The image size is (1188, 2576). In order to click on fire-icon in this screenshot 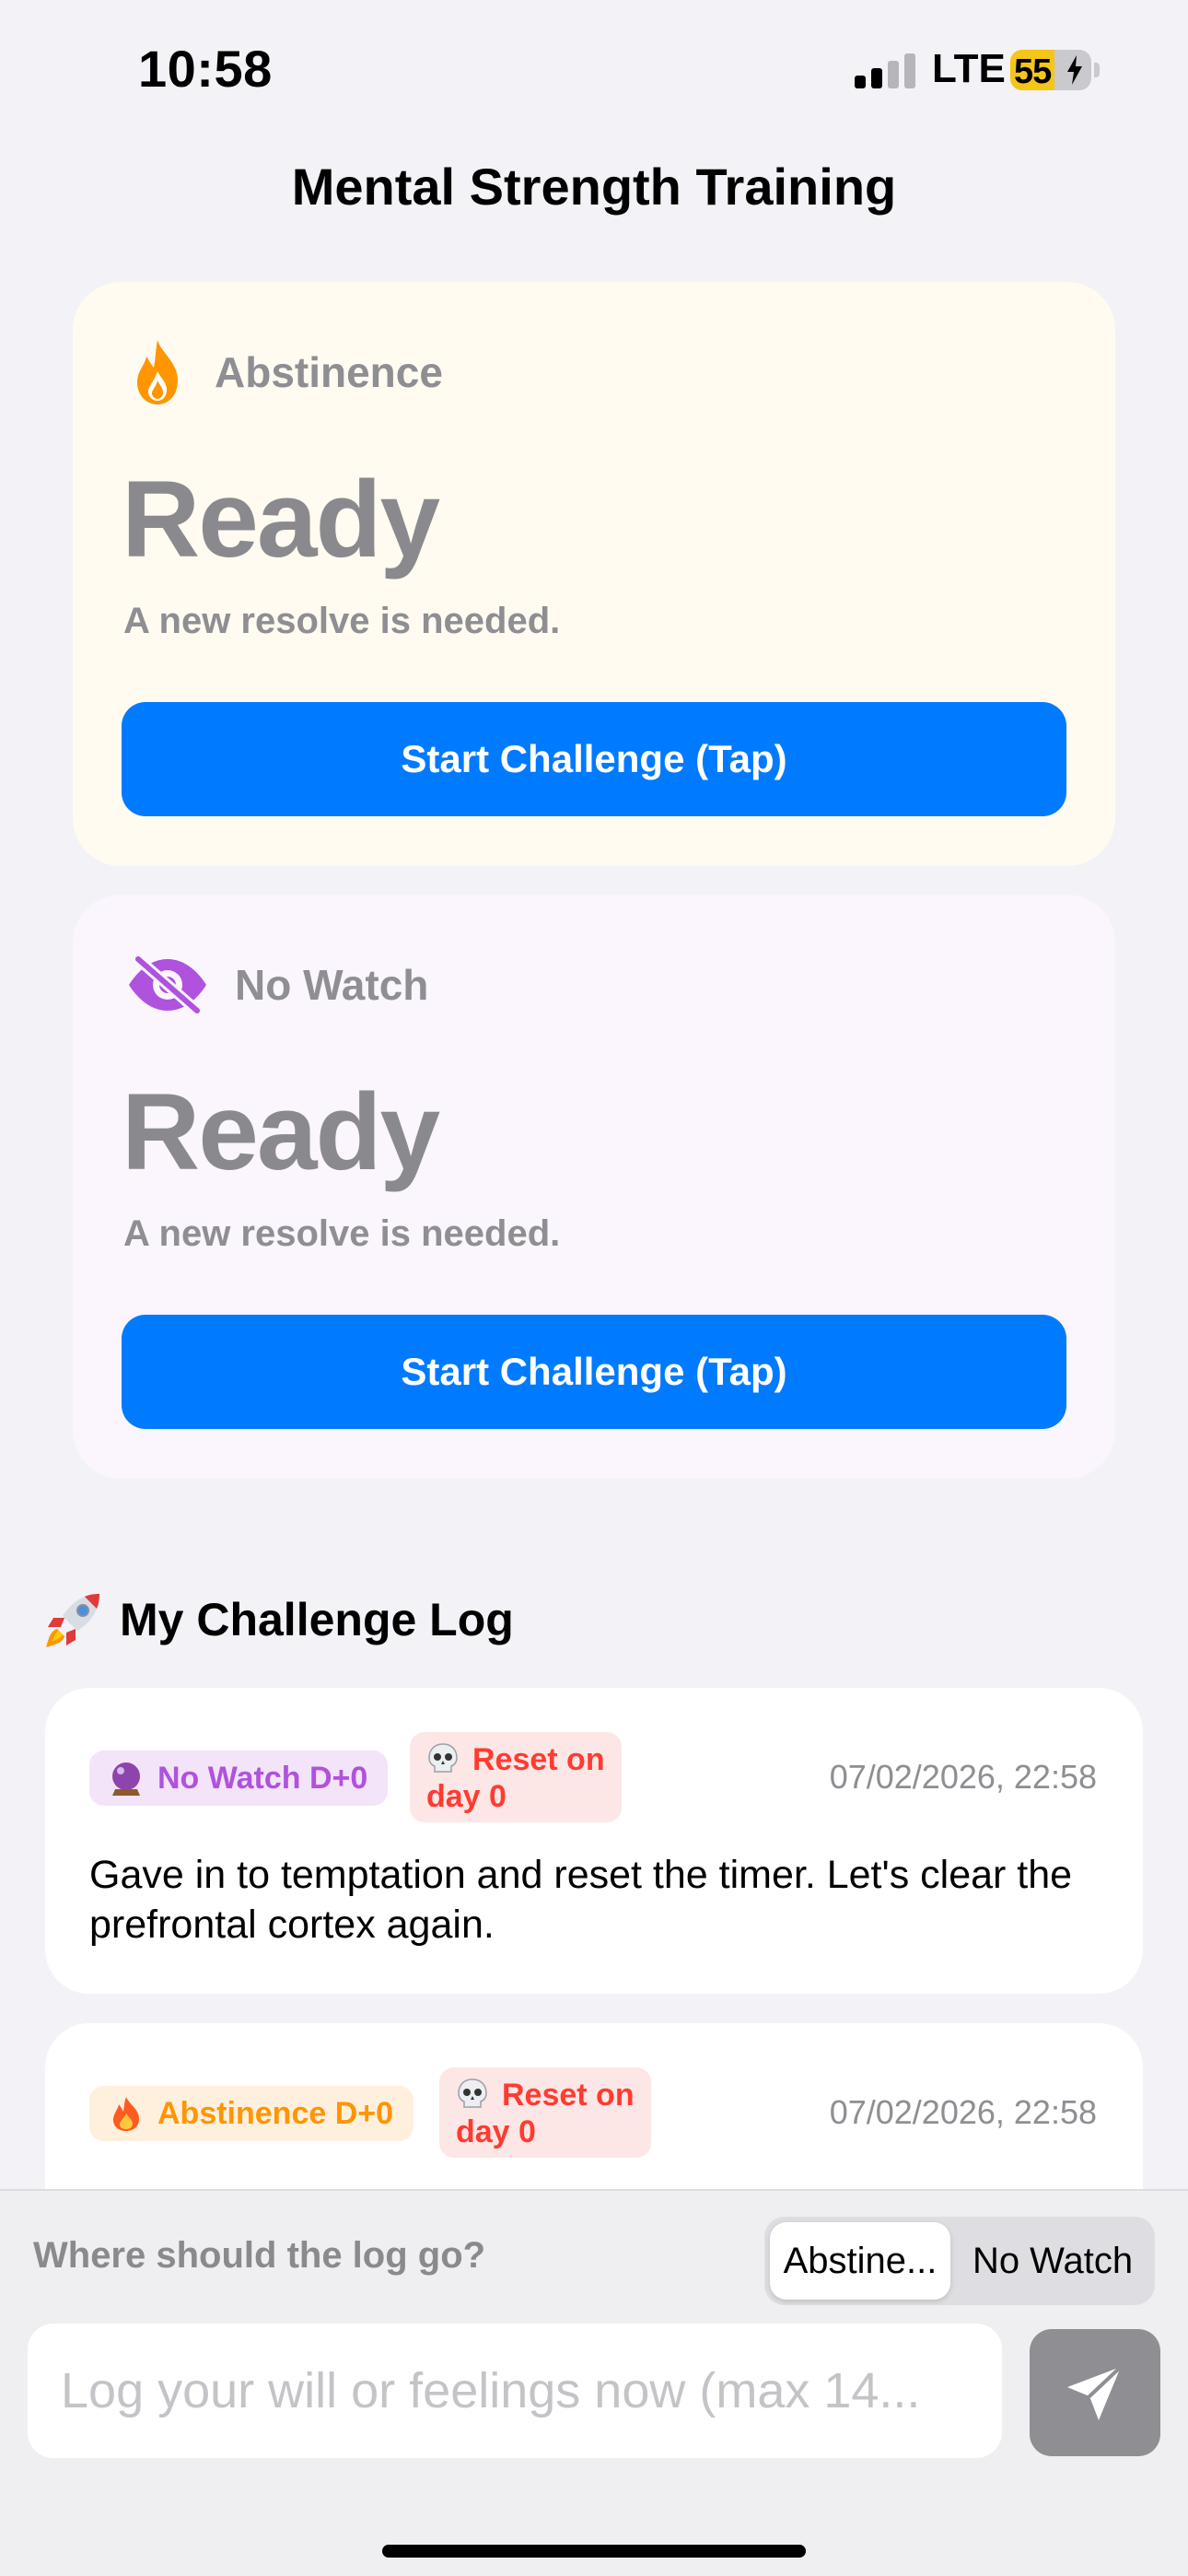, I will do `click(126, 2114)`.